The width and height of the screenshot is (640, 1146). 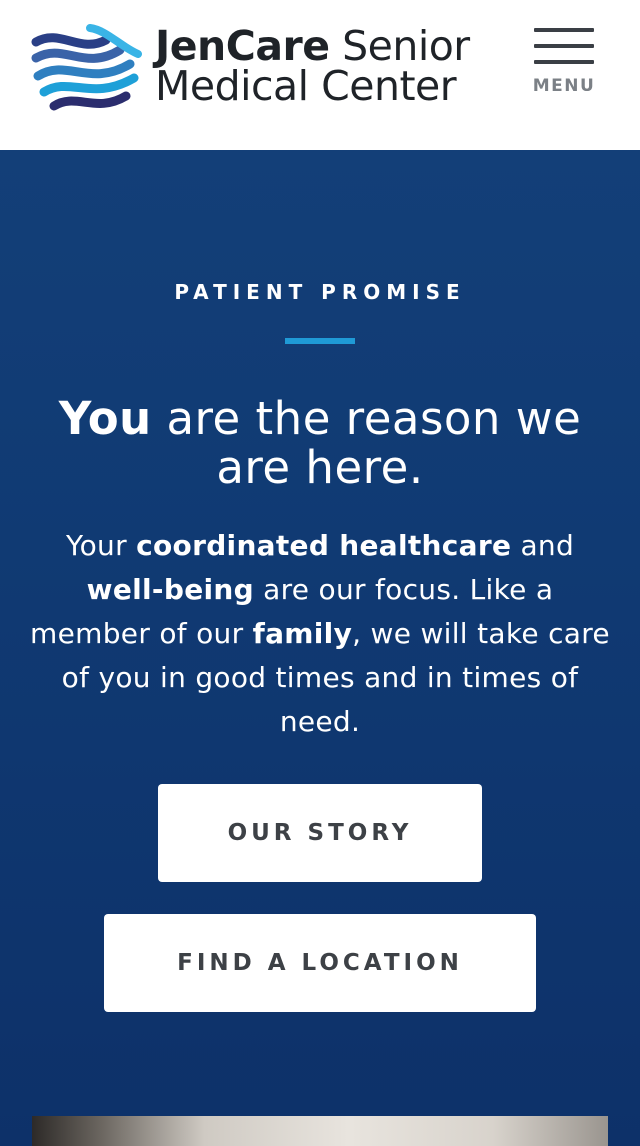 I want to click on accent-divider, so click(x=320, y=341).